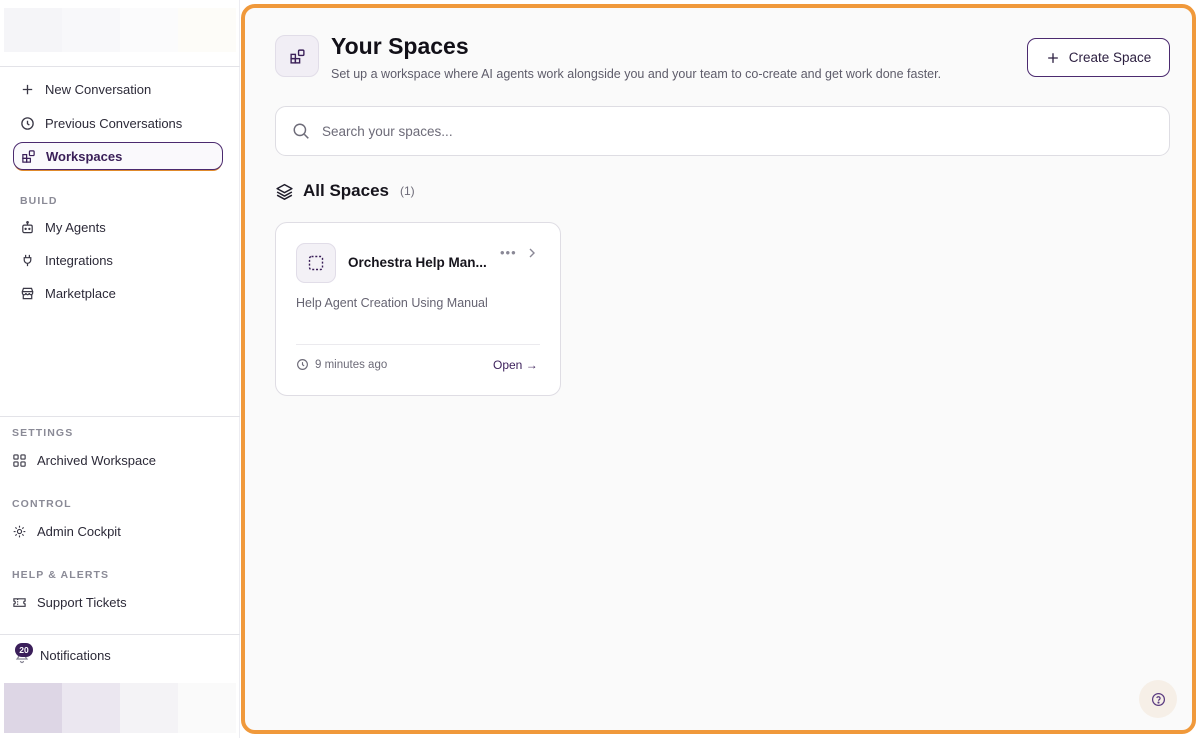 The width and height of the screenshot is (1200, 738). I want to click on create-space-button: Create Space, so click(1098, 57).